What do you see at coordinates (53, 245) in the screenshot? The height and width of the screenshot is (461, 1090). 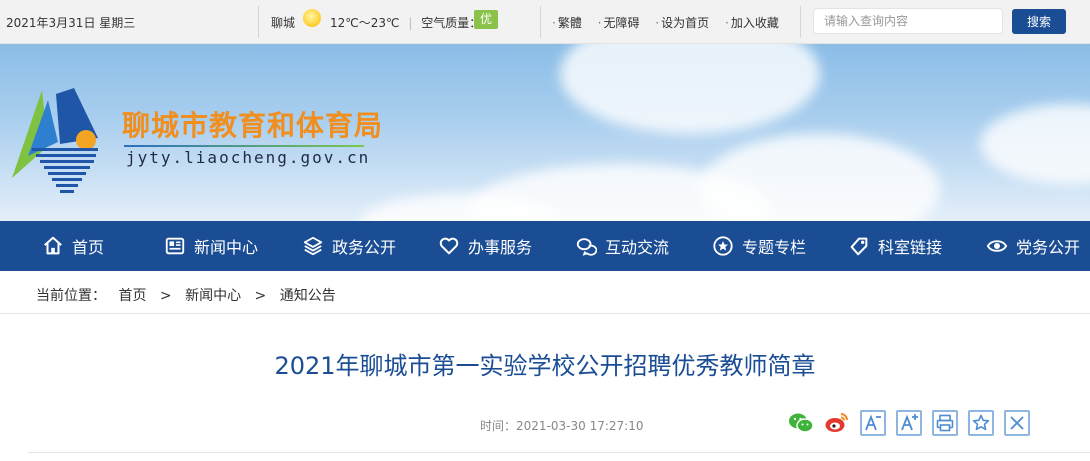 I see `home-icon` at bounding box center [53, 245].